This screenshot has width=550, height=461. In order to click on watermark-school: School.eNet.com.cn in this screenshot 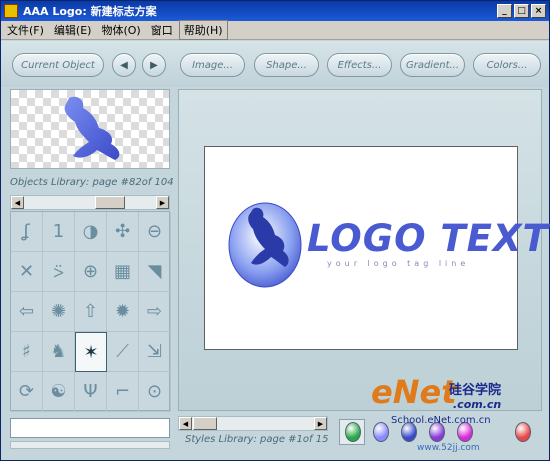, I will do `click(441, 420)`.